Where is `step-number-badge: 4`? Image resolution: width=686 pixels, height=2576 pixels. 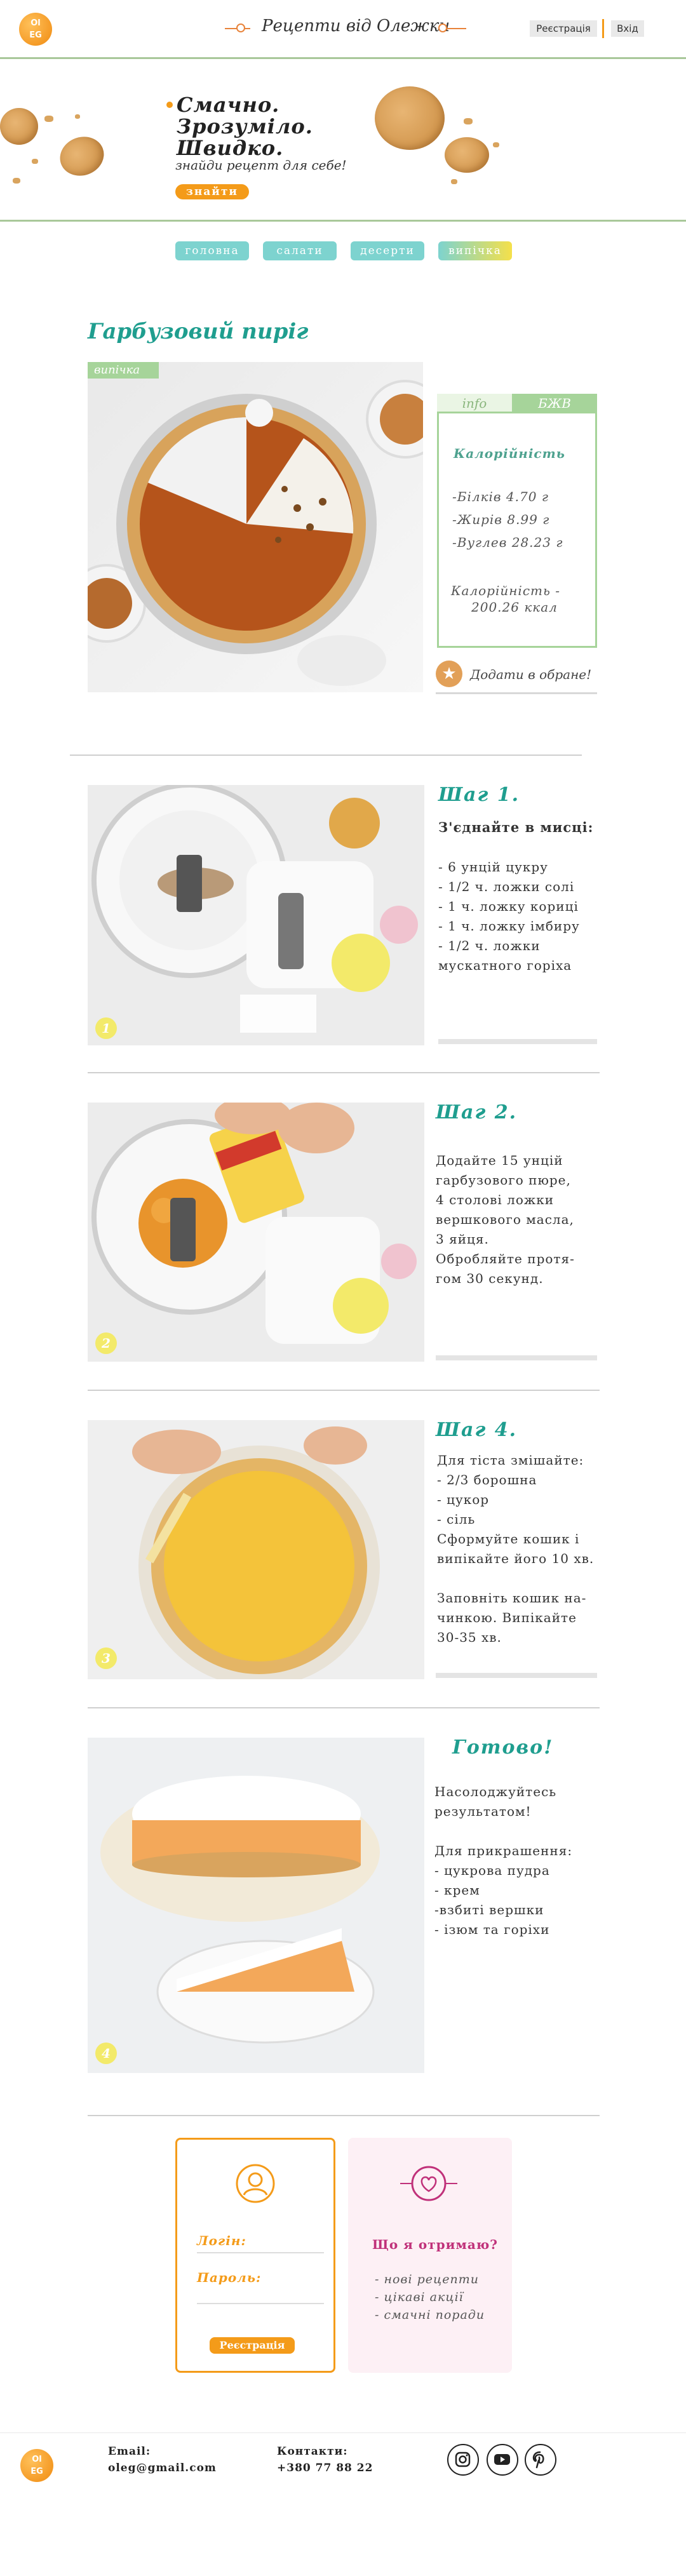
step-number-badge: 4 is located at coordinates (106, 2053).